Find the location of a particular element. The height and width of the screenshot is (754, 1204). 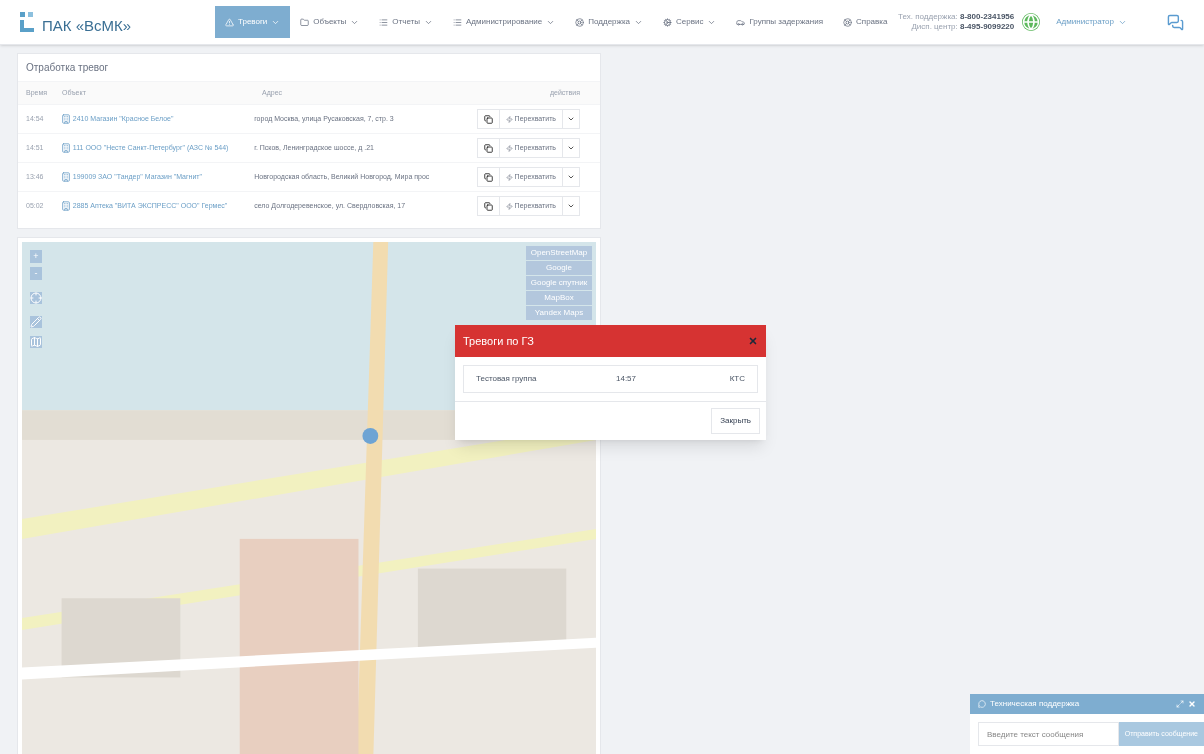

map-layer-button: Google is located at coordinates (559, 268).